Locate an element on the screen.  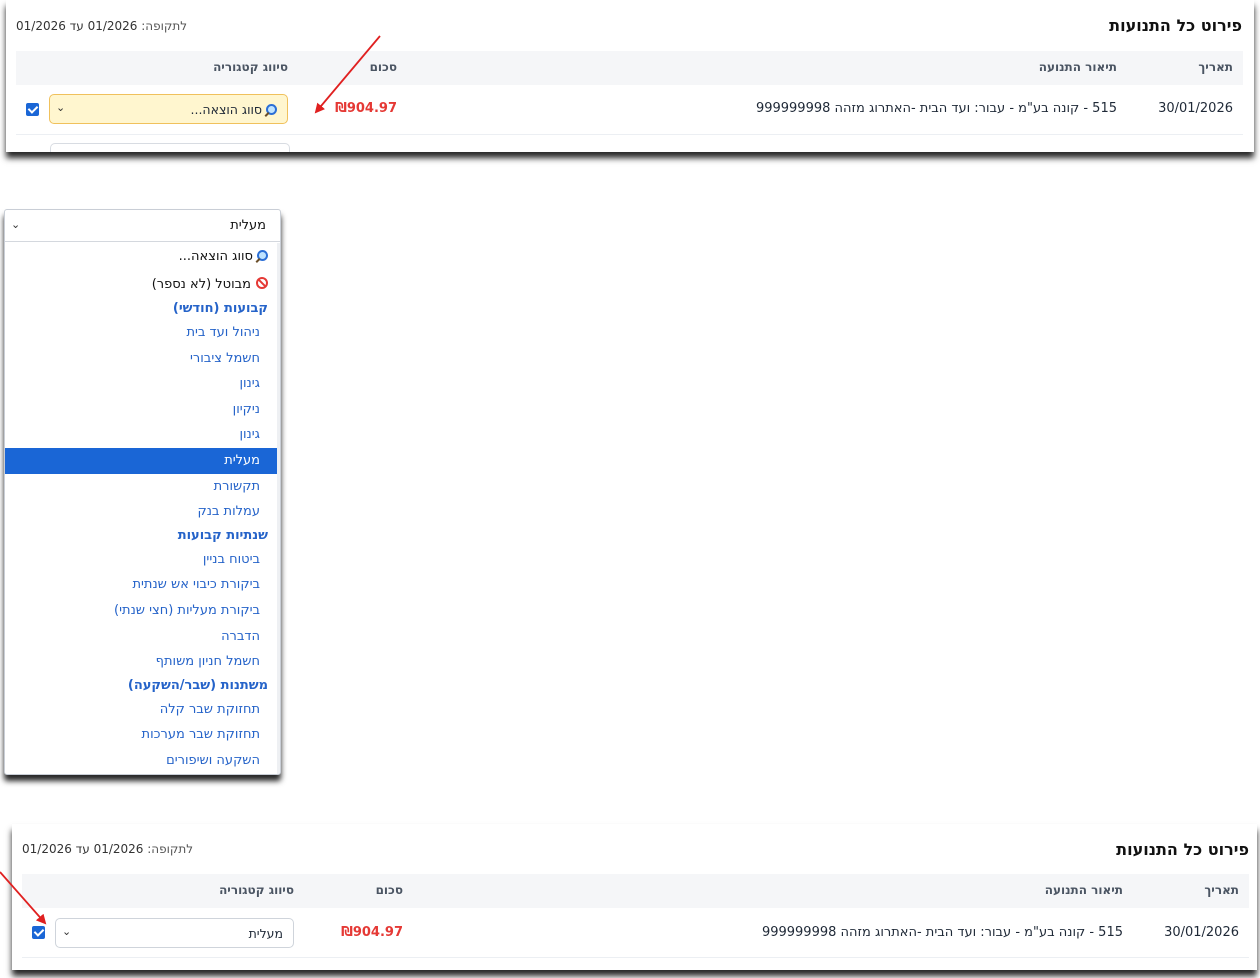
option-label: חשמל ציבורי is located at coordinates (225, 358).